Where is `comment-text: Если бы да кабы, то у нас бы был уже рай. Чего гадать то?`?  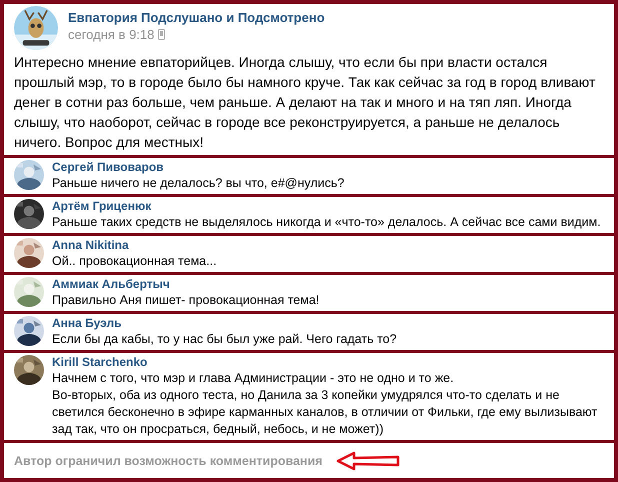 comment-text: Если бы да кабы, то у нас бы был уже рай. Чего гадать то? is located at coordinates (224, 339).